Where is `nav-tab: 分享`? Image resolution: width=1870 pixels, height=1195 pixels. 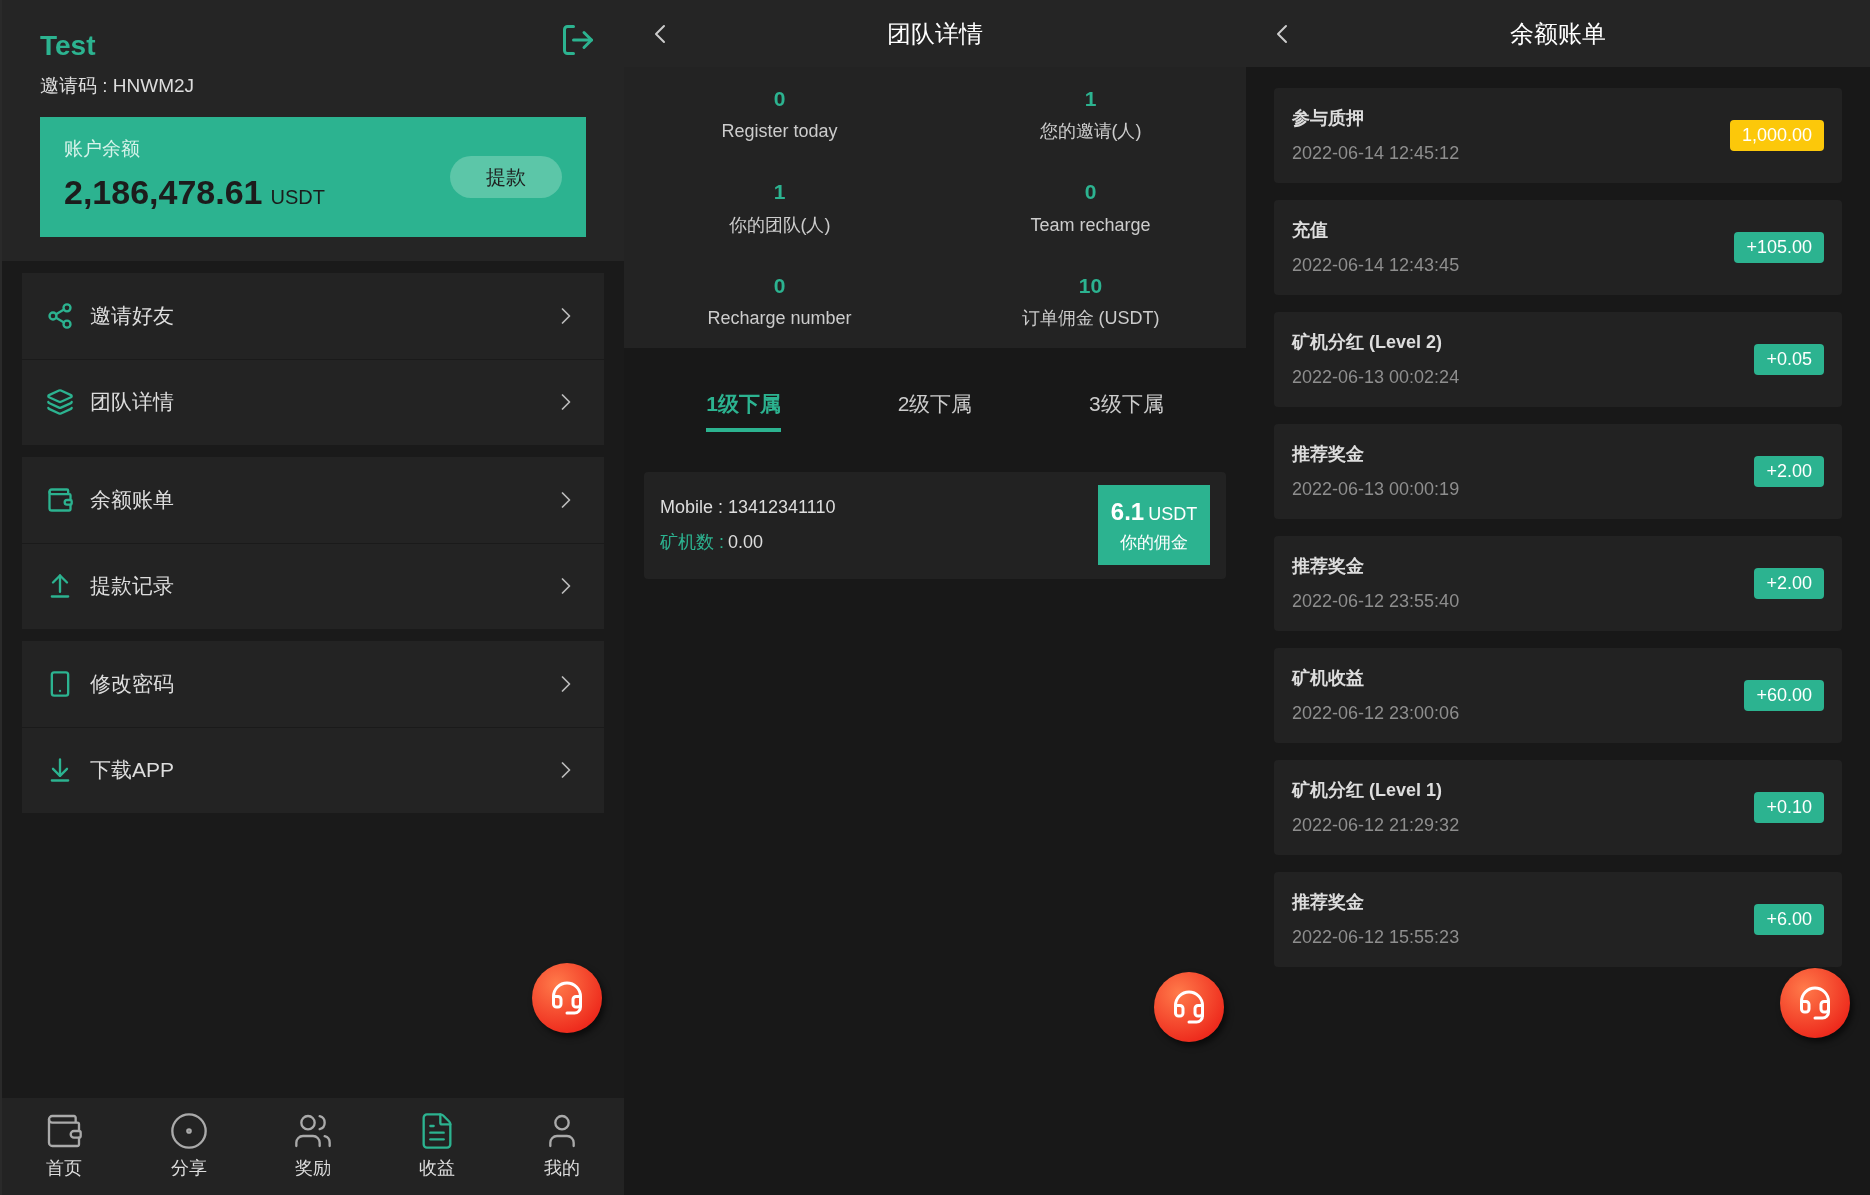
nav-tab: 分享 is located at coordinates (188, 1146).